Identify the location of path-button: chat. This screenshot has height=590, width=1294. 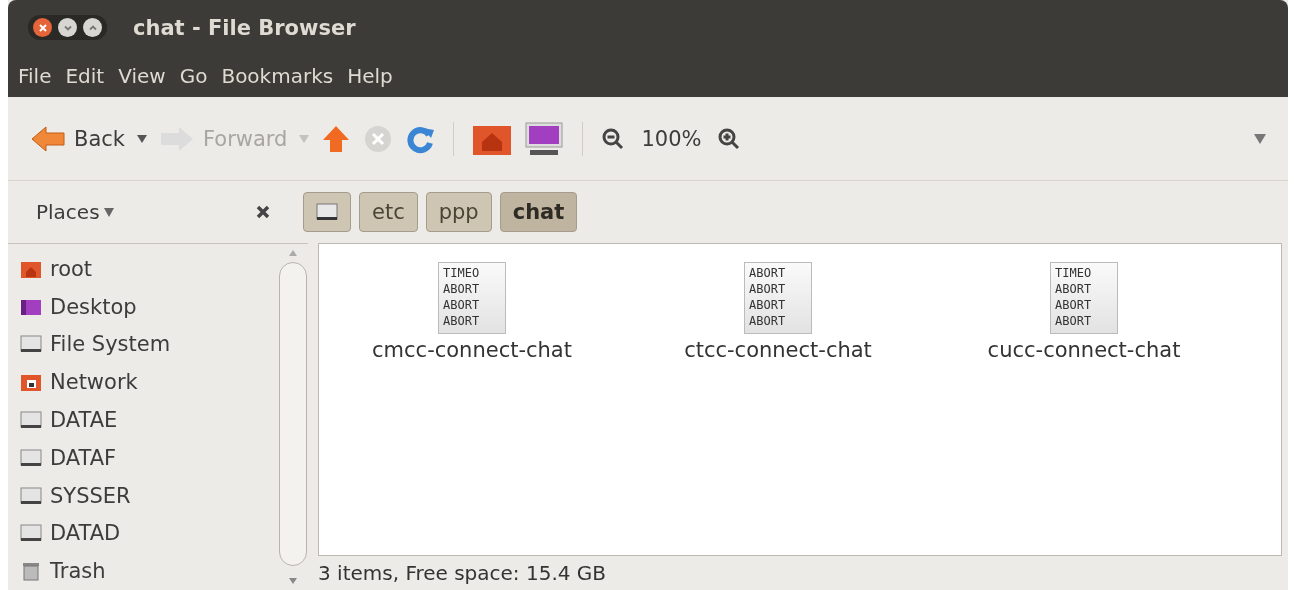
(538, 212).